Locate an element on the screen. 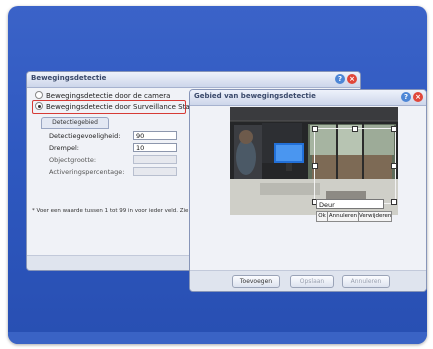  sensitivity-input: 90 is located at coordinates (155, 135).